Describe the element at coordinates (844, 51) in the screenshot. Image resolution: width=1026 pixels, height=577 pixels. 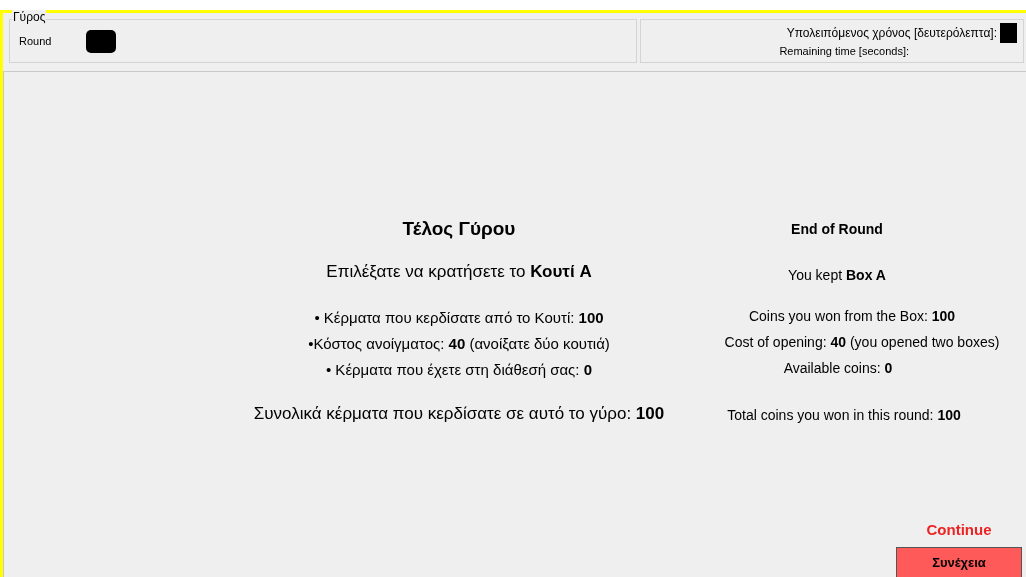
I see `timer-label: Remaining time [seconds]:` at that location.